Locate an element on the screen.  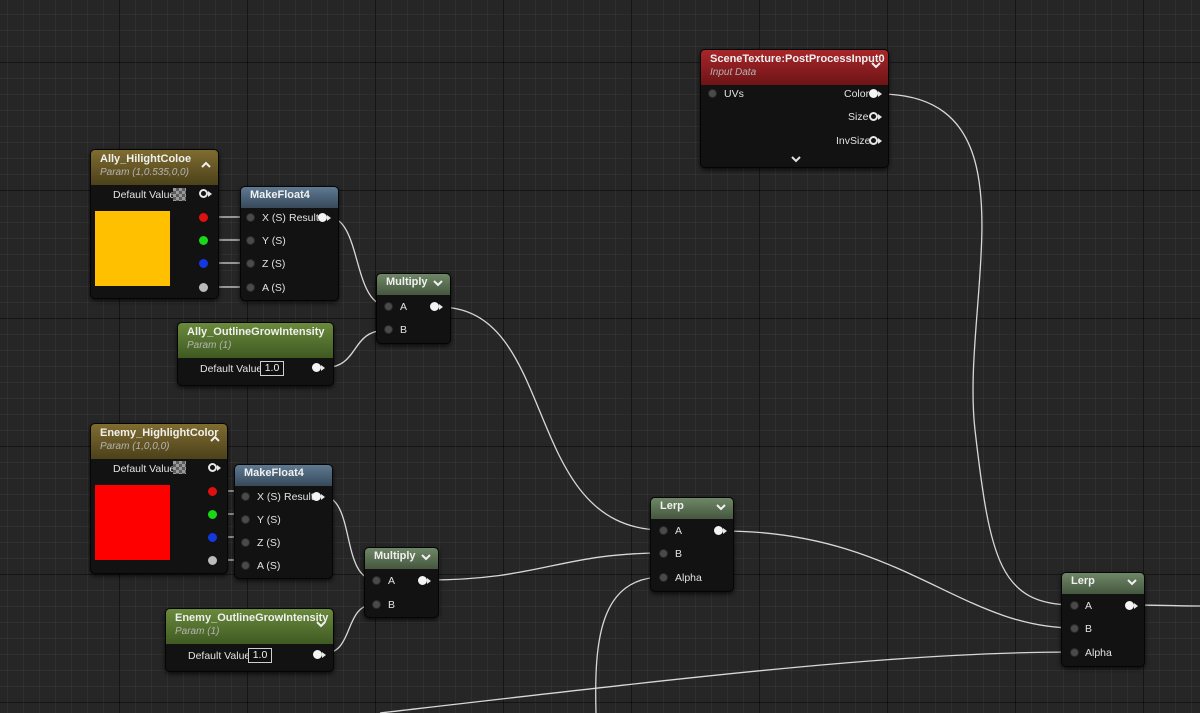
node-title: Enemy_HighlightColor is located at coordinates (159, 433).